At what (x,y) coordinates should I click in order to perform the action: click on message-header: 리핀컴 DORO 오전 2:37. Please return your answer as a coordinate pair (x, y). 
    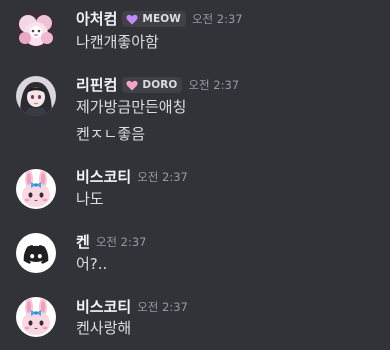
    Looking at the image, I should click on (157, 85).